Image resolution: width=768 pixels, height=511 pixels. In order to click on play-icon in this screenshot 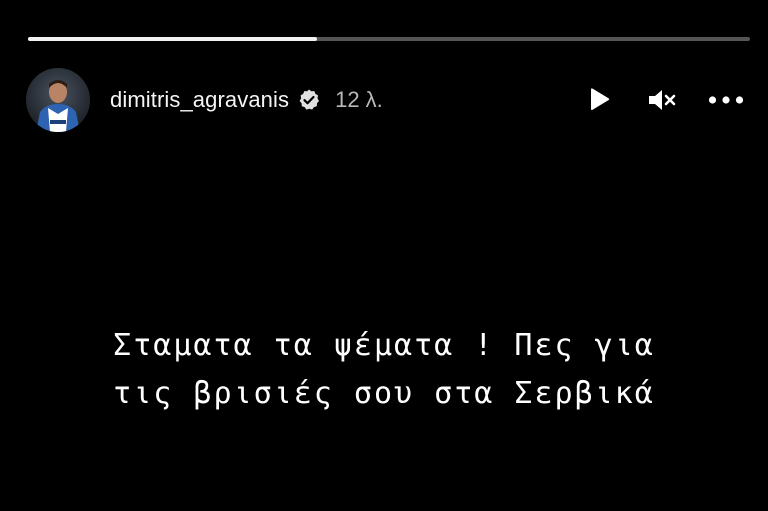, I will do `click(600, 99)`.